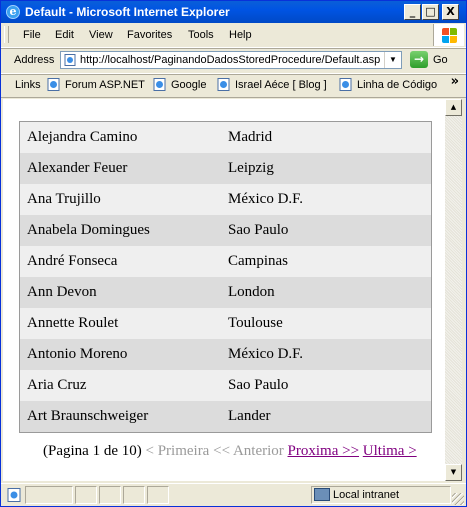 This screenshot has height=507, width=467. I want to click on status-zone-label: Local intranet, so click(366, 495).